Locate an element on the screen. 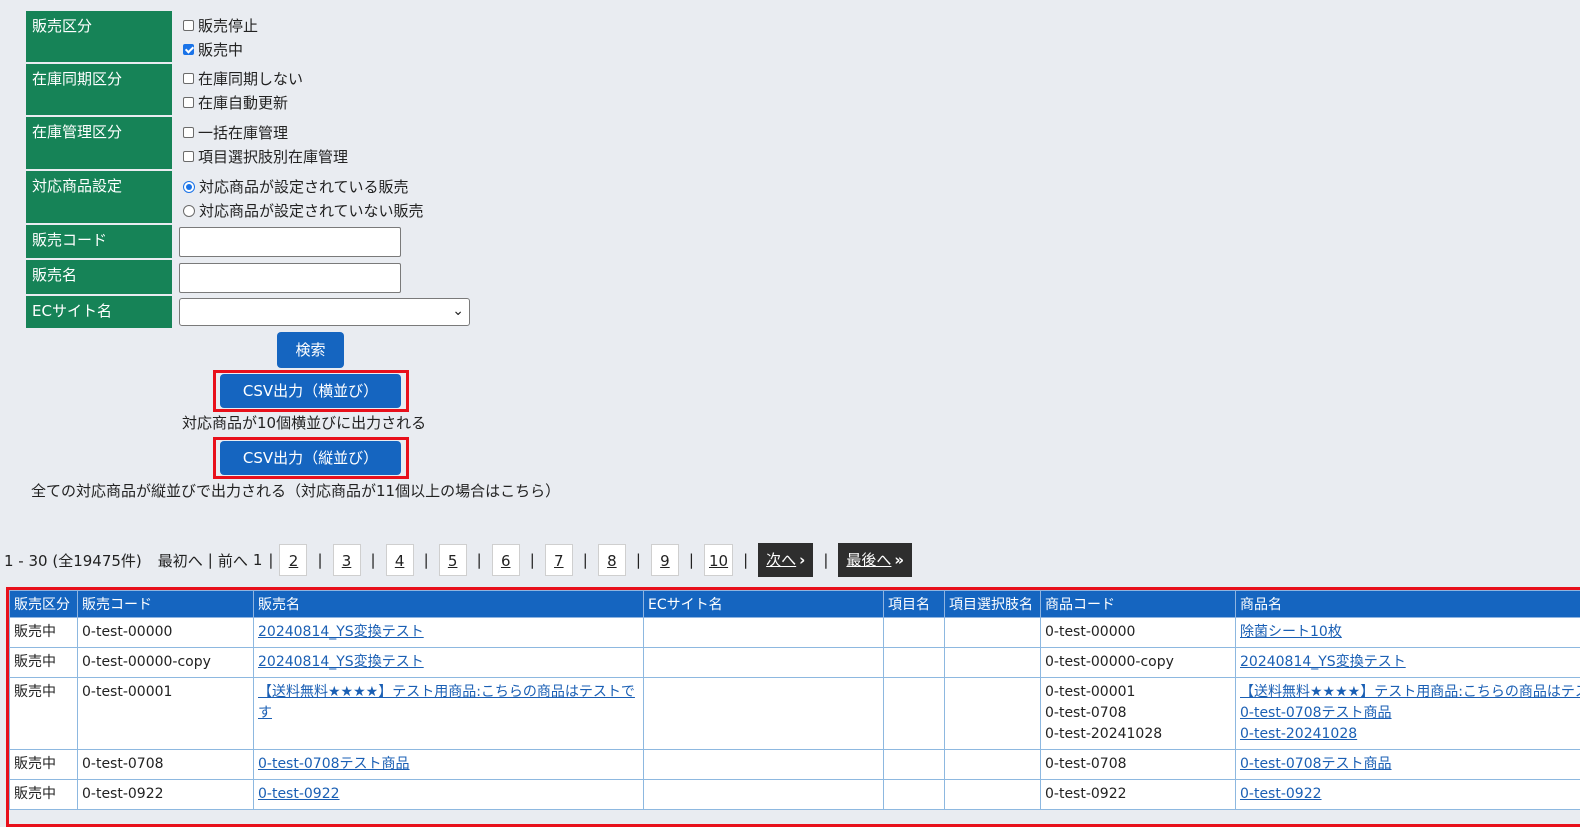 Image resolution: width=1580 pixels, height=827 pixels. csv-horizontal-button: CSV出力（横並び） is located at coordinates (310, 391).